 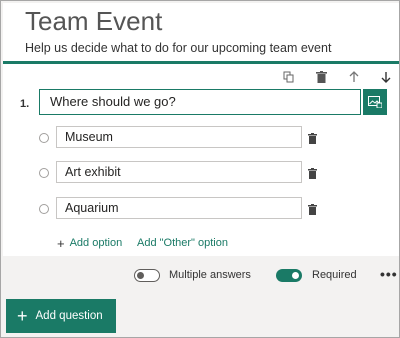 What do you see at coordinates (179, 137) in the screenshot?
I see `option-input: Museum` at bounding box center [179, 137].